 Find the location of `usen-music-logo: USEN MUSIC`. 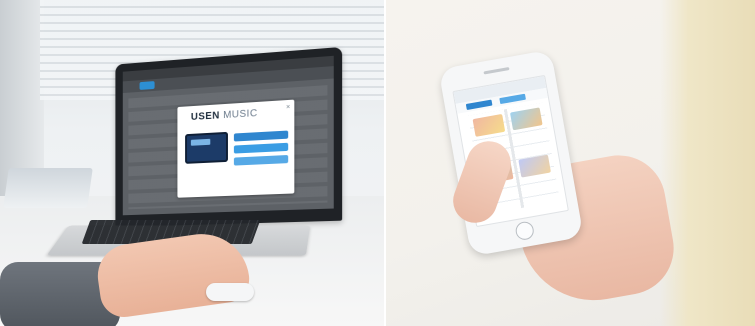

usen-music-logo: USEN MUSIC is located at coordinates (224, 115).